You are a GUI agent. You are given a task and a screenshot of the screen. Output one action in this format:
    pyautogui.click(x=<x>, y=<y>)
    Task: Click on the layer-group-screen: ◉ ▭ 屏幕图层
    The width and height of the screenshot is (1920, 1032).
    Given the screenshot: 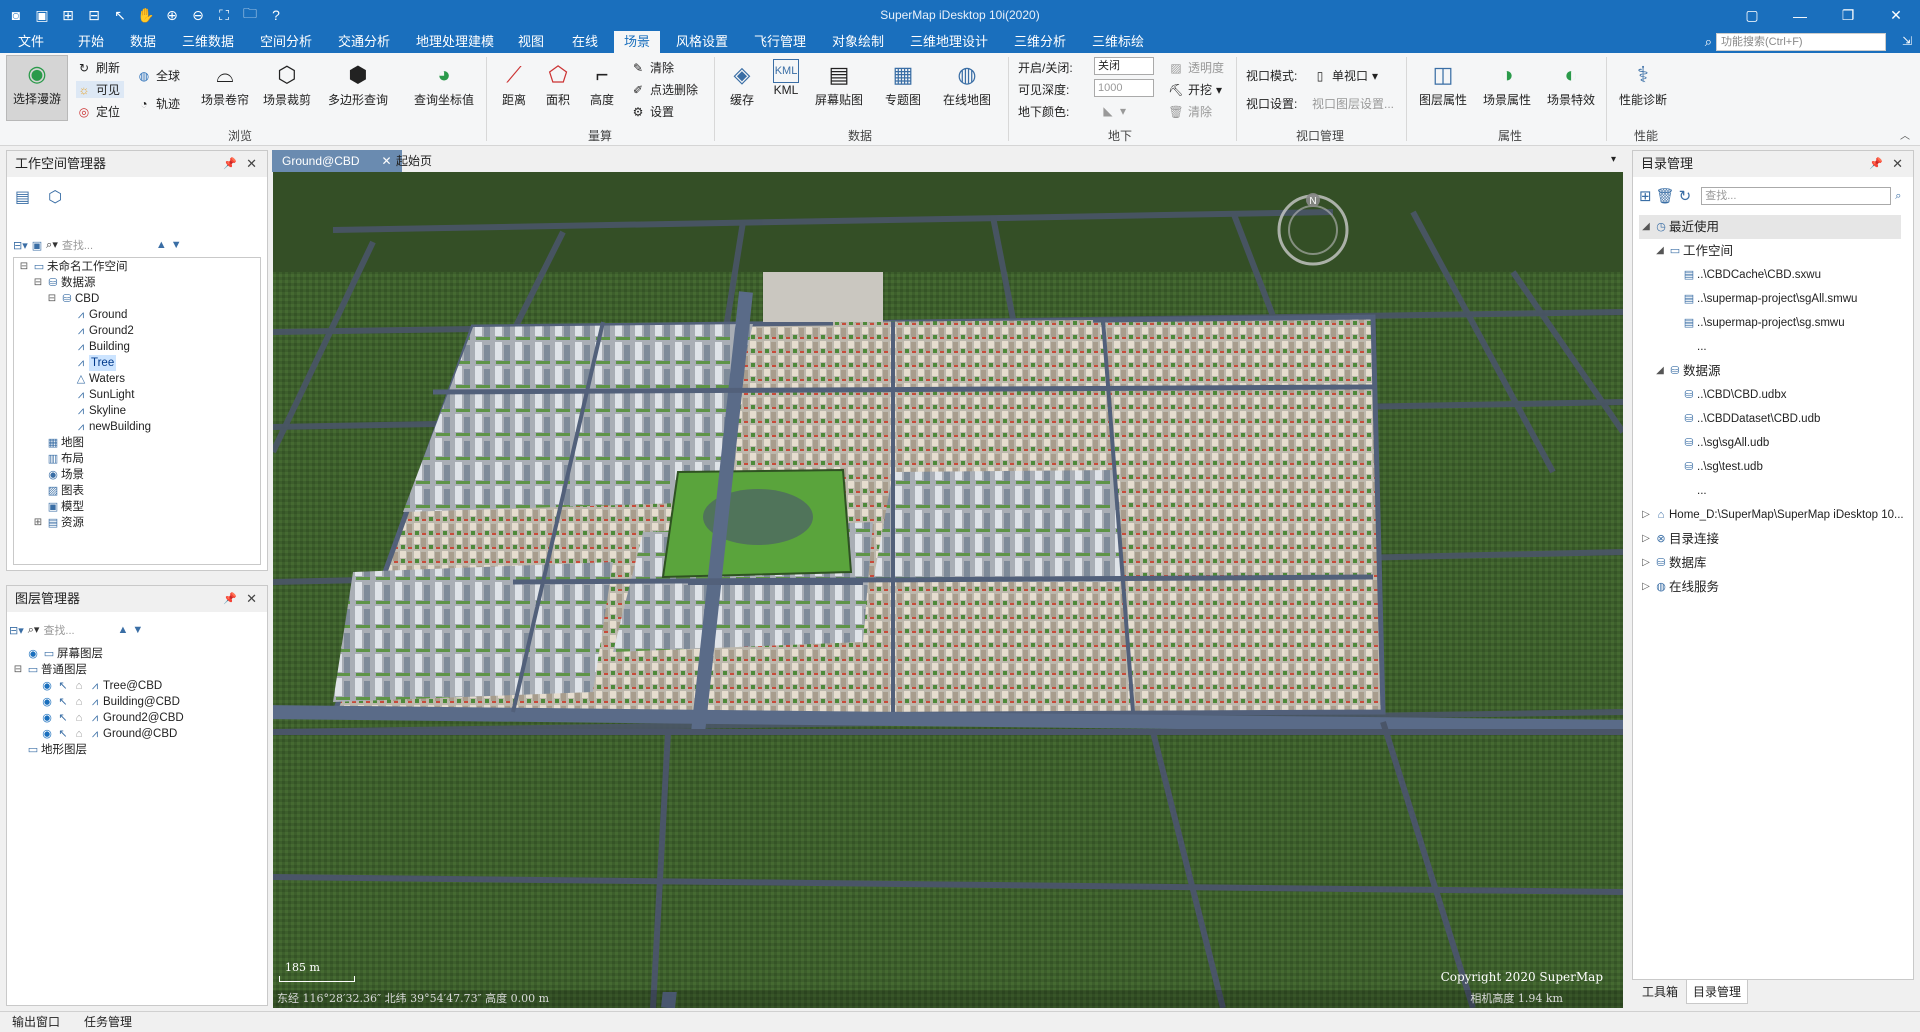 What is the action you would take?
    pyautogui.click(x=97, y=654)
    